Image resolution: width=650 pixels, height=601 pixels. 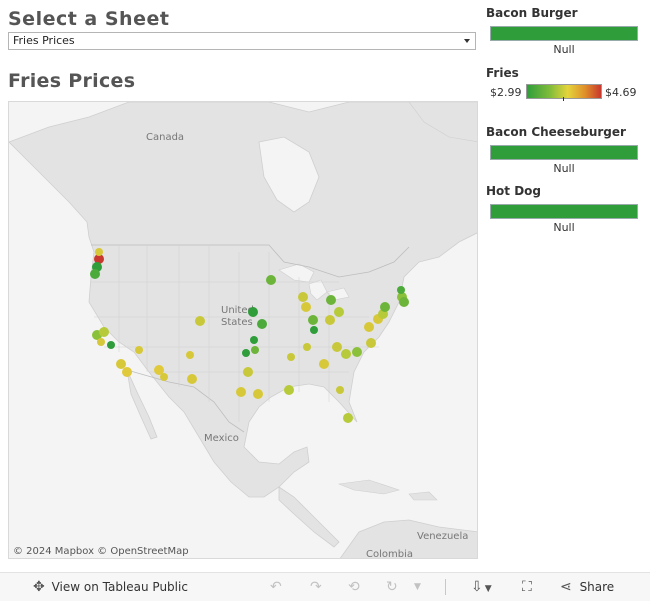 I want to click on legend-title: Fries, so click(x=502, y=73).